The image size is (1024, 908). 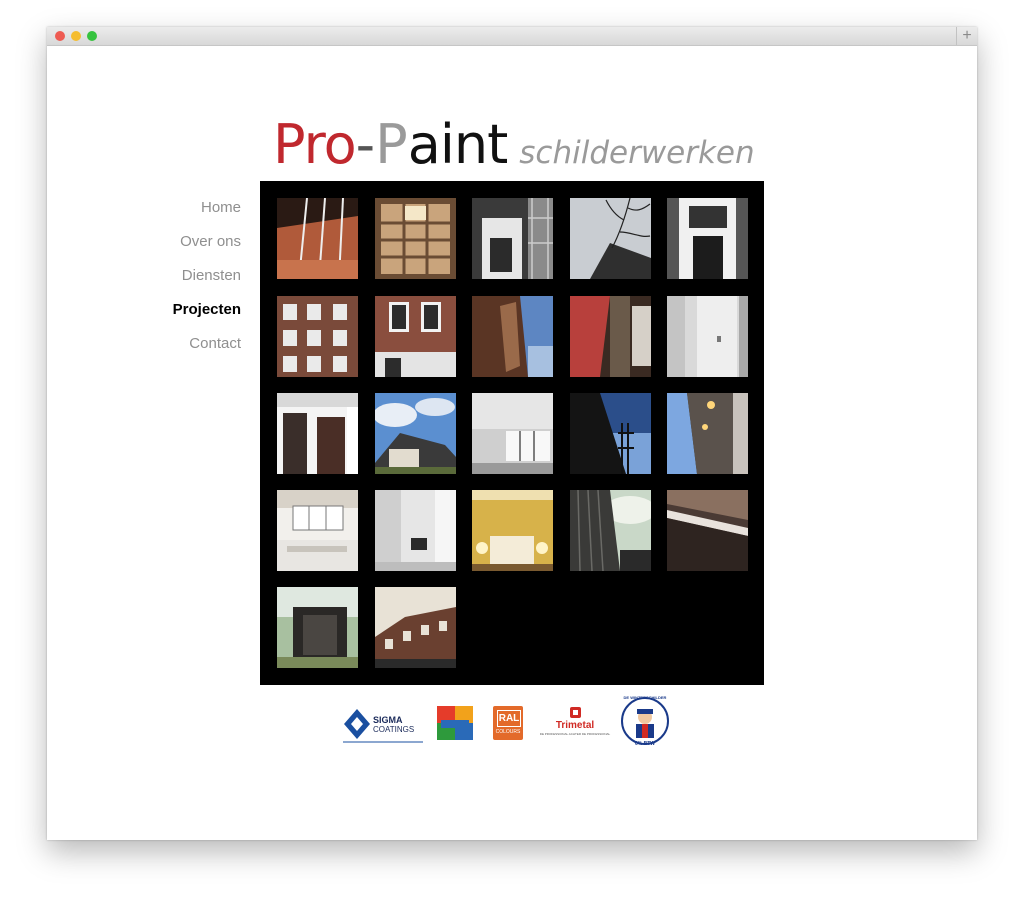 I want to click on main-navigation: Home Over ons Diensten Projecten Contact, so click(x=184, y=282).